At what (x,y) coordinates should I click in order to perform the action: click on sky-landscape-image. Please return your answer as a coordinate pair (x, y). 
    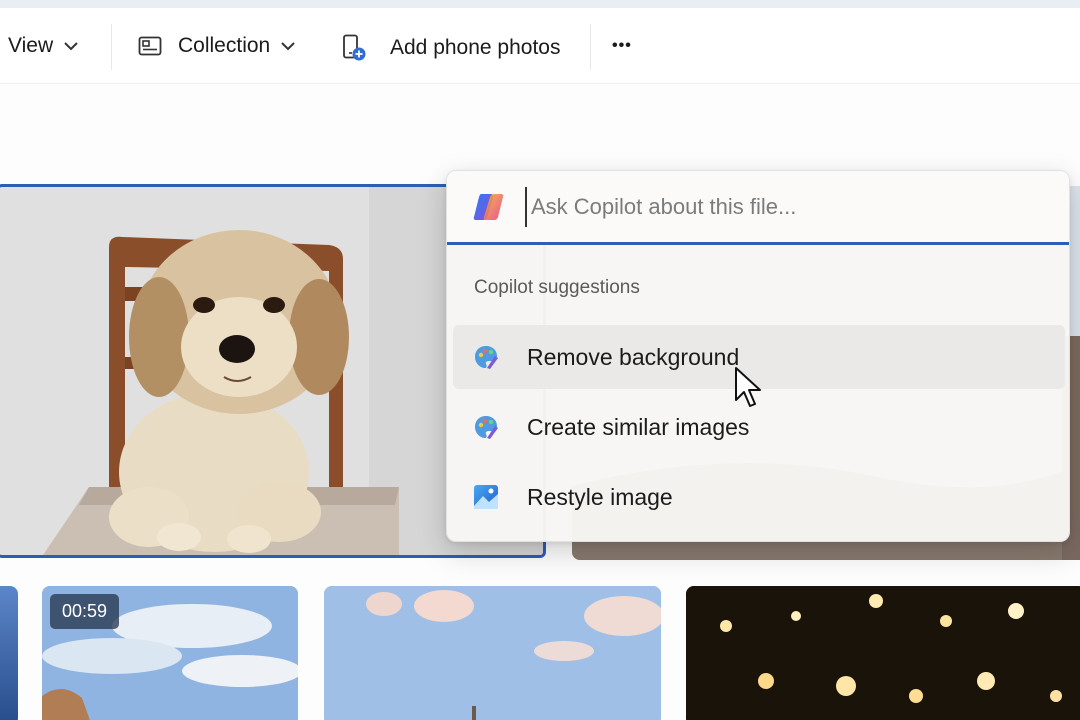
    Looking at the image, I should click on (492, 653).